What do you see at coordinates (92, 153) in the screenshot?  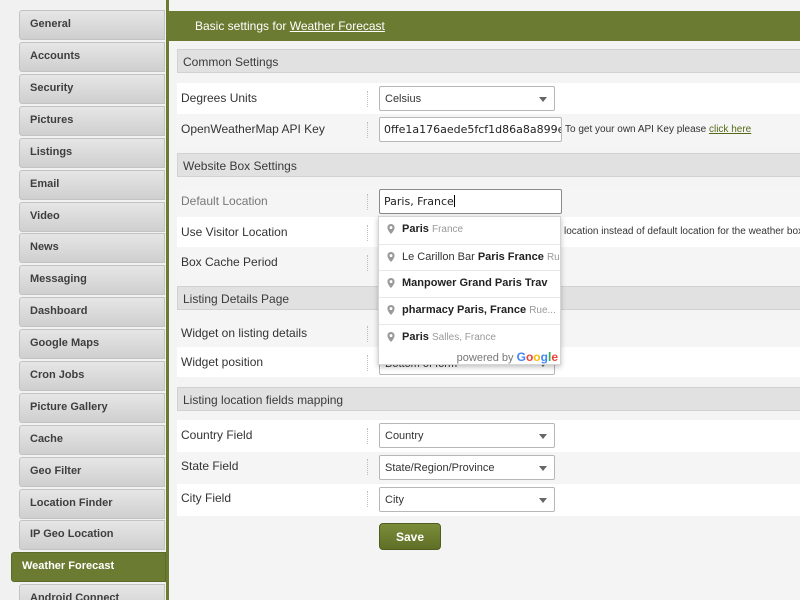 I see `sidebar-item-listings: Listings` at bounding box center [92, 153].